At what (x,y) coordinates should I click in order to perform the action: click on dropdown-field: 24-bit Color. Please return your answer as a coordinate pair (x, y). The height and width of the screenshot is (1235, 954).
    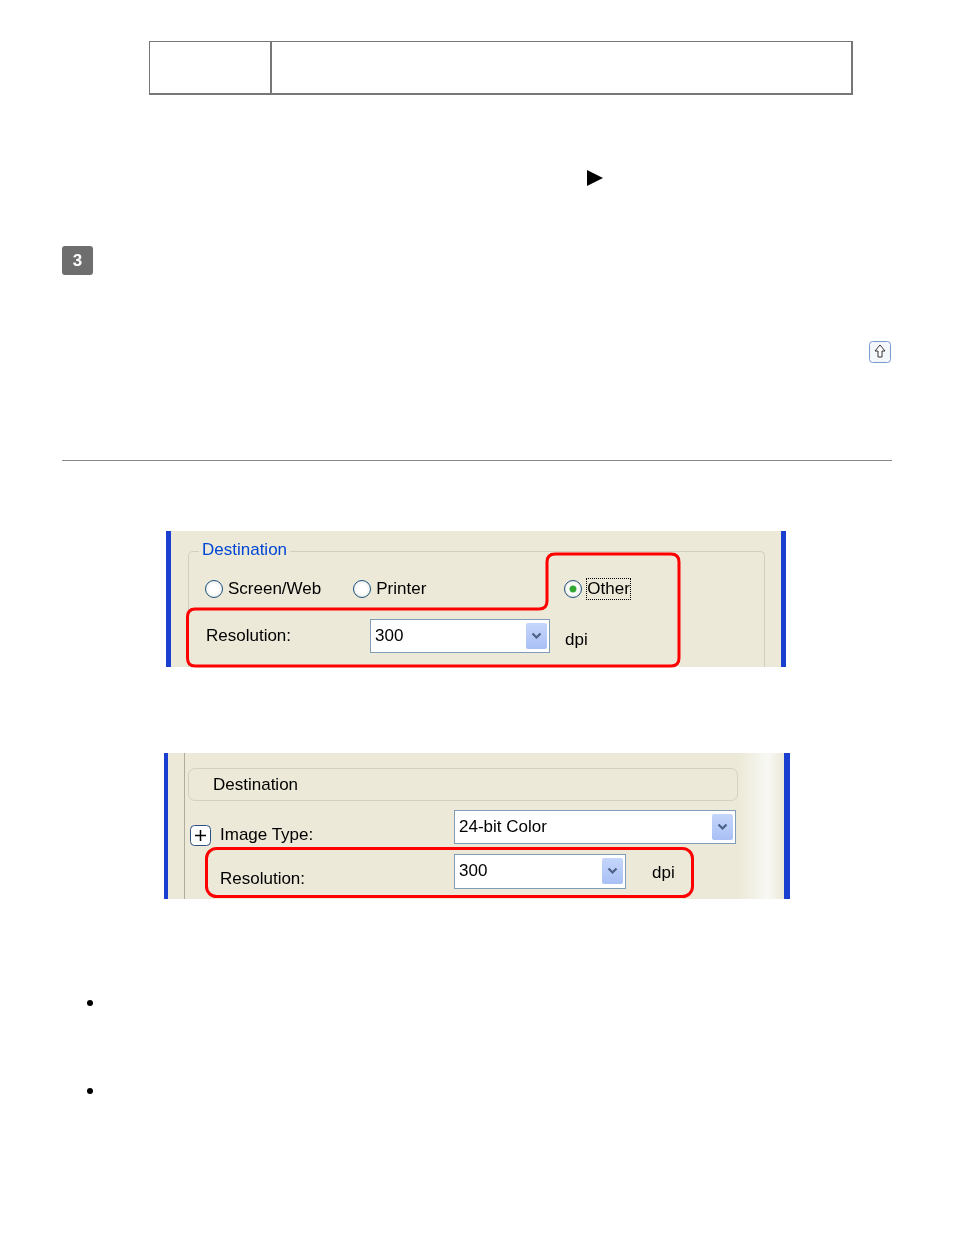
    Looking at the image, I should click on (595, 827).